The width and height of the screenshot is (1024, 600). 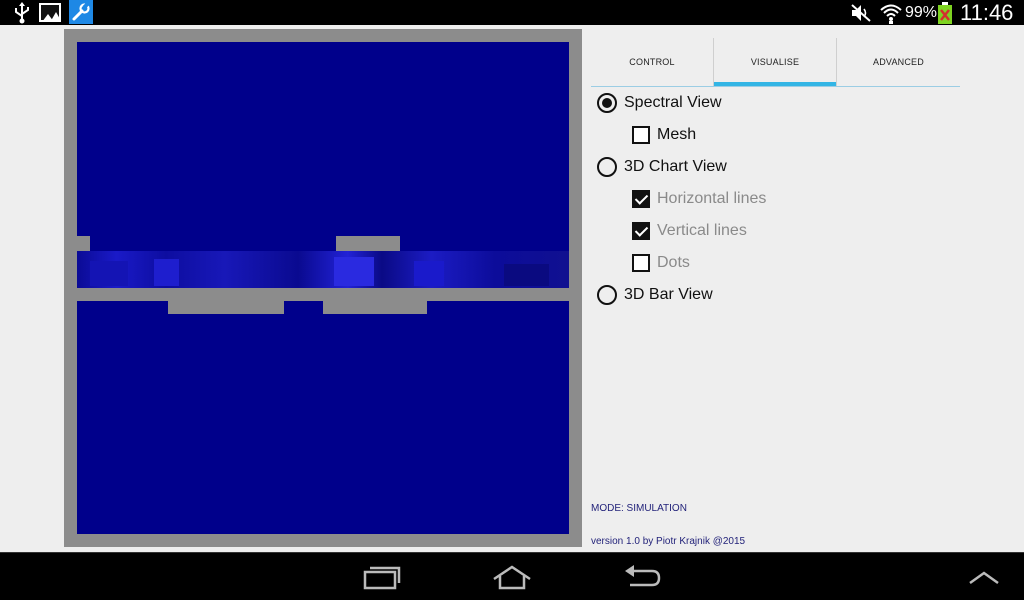 I want to click on spectral-band, so click(x=323, y=269).